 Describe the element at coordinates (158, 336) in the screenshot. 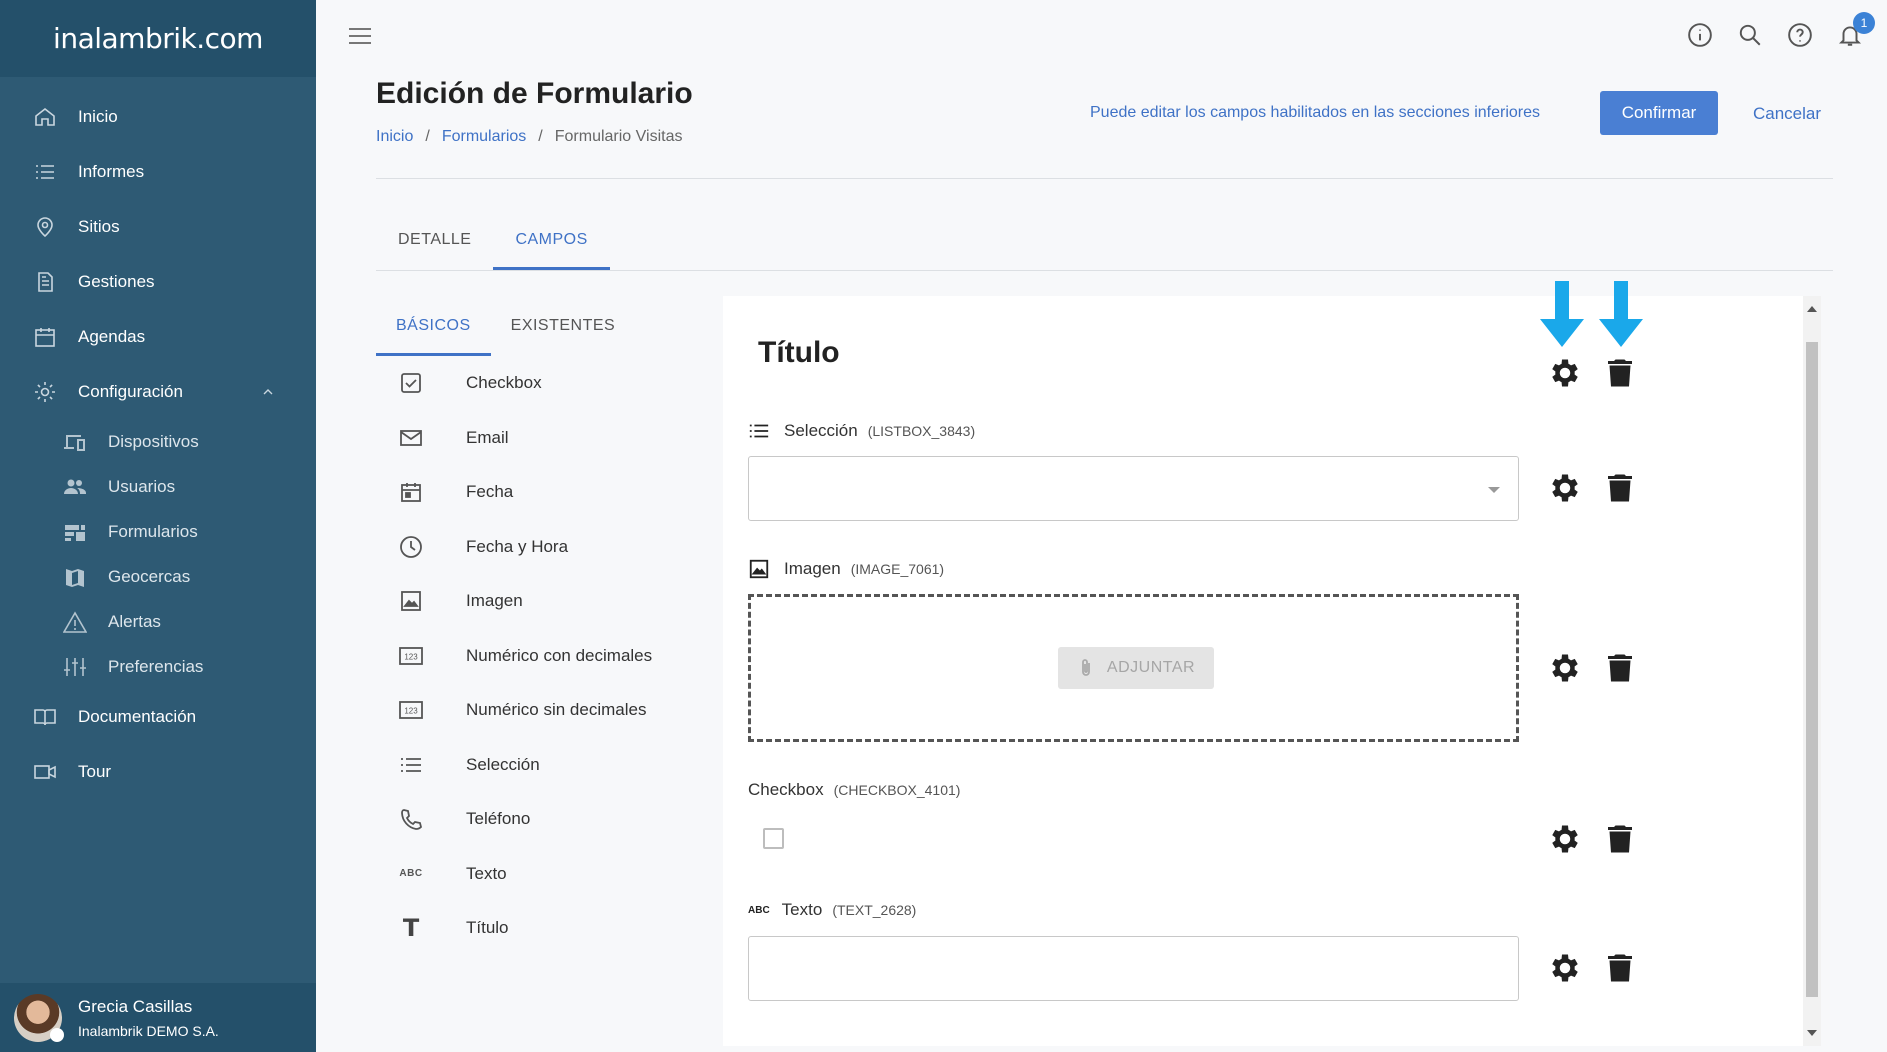

I see `sidebar-item-agendas: Agendas` at that location.